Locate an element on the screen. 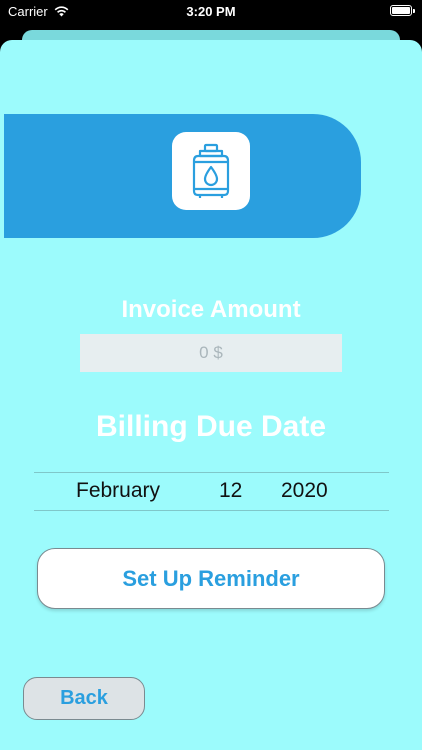  invoice-amount-label: Invoice Amount is located at coordinates (211, 309).